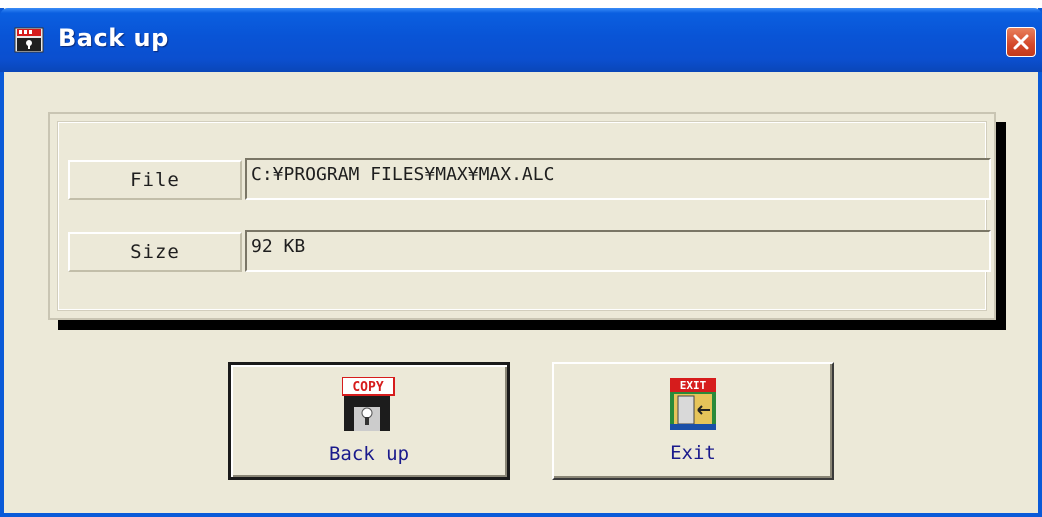  Describe the element at coordinates (155, 180) in the screenshot. I see `file-label: File` at that location.